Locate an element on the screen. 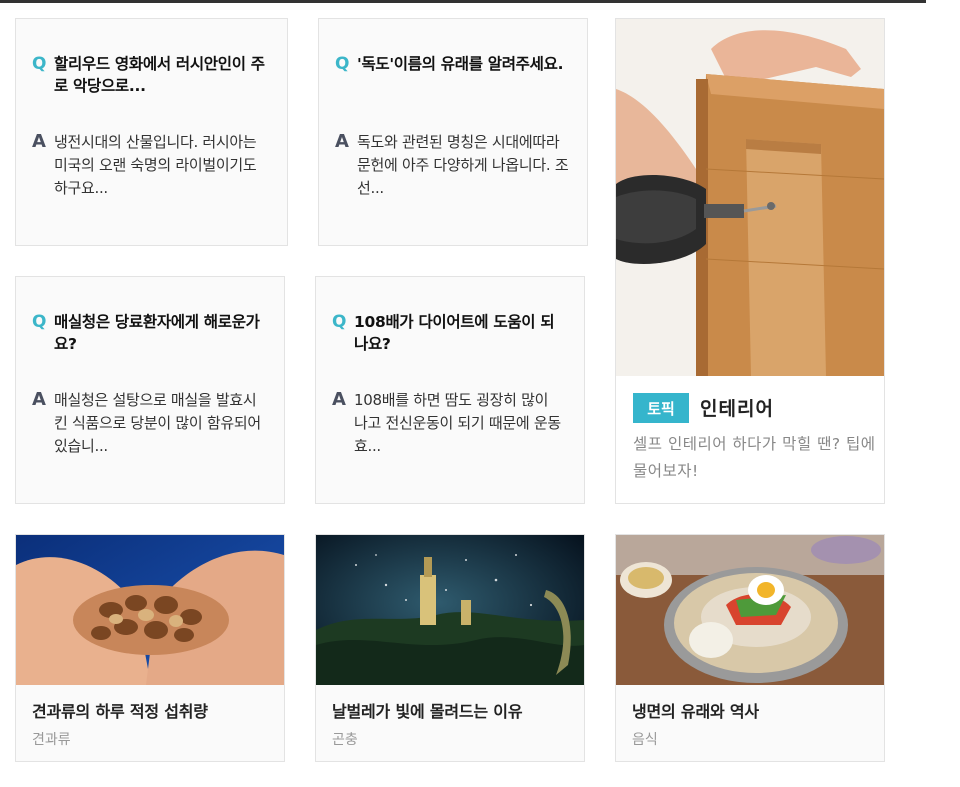 The height and width of the screenshot is (787, 960). image-card-naengmyeon: 냉면의 유래와 역사 음식 is located at coordinates (750, 648).